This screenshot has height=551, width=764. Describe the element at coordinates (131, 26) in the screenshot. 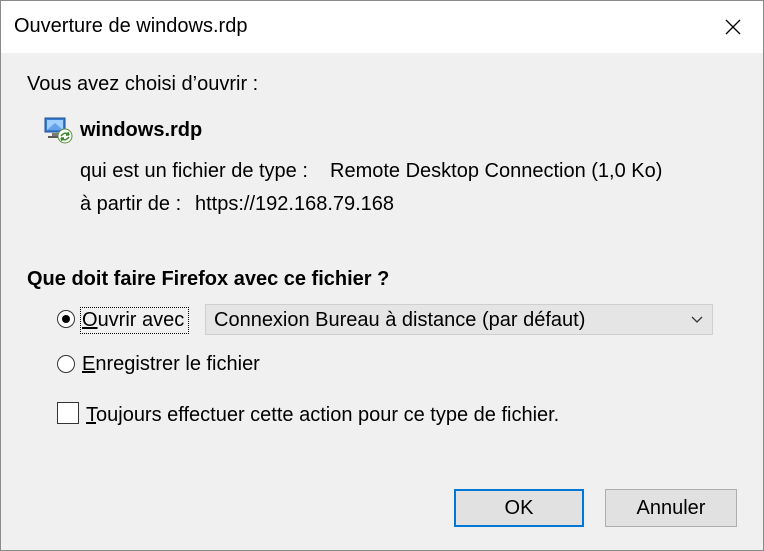

I see `window-title: Ouverture de windows.rdp` at that location.